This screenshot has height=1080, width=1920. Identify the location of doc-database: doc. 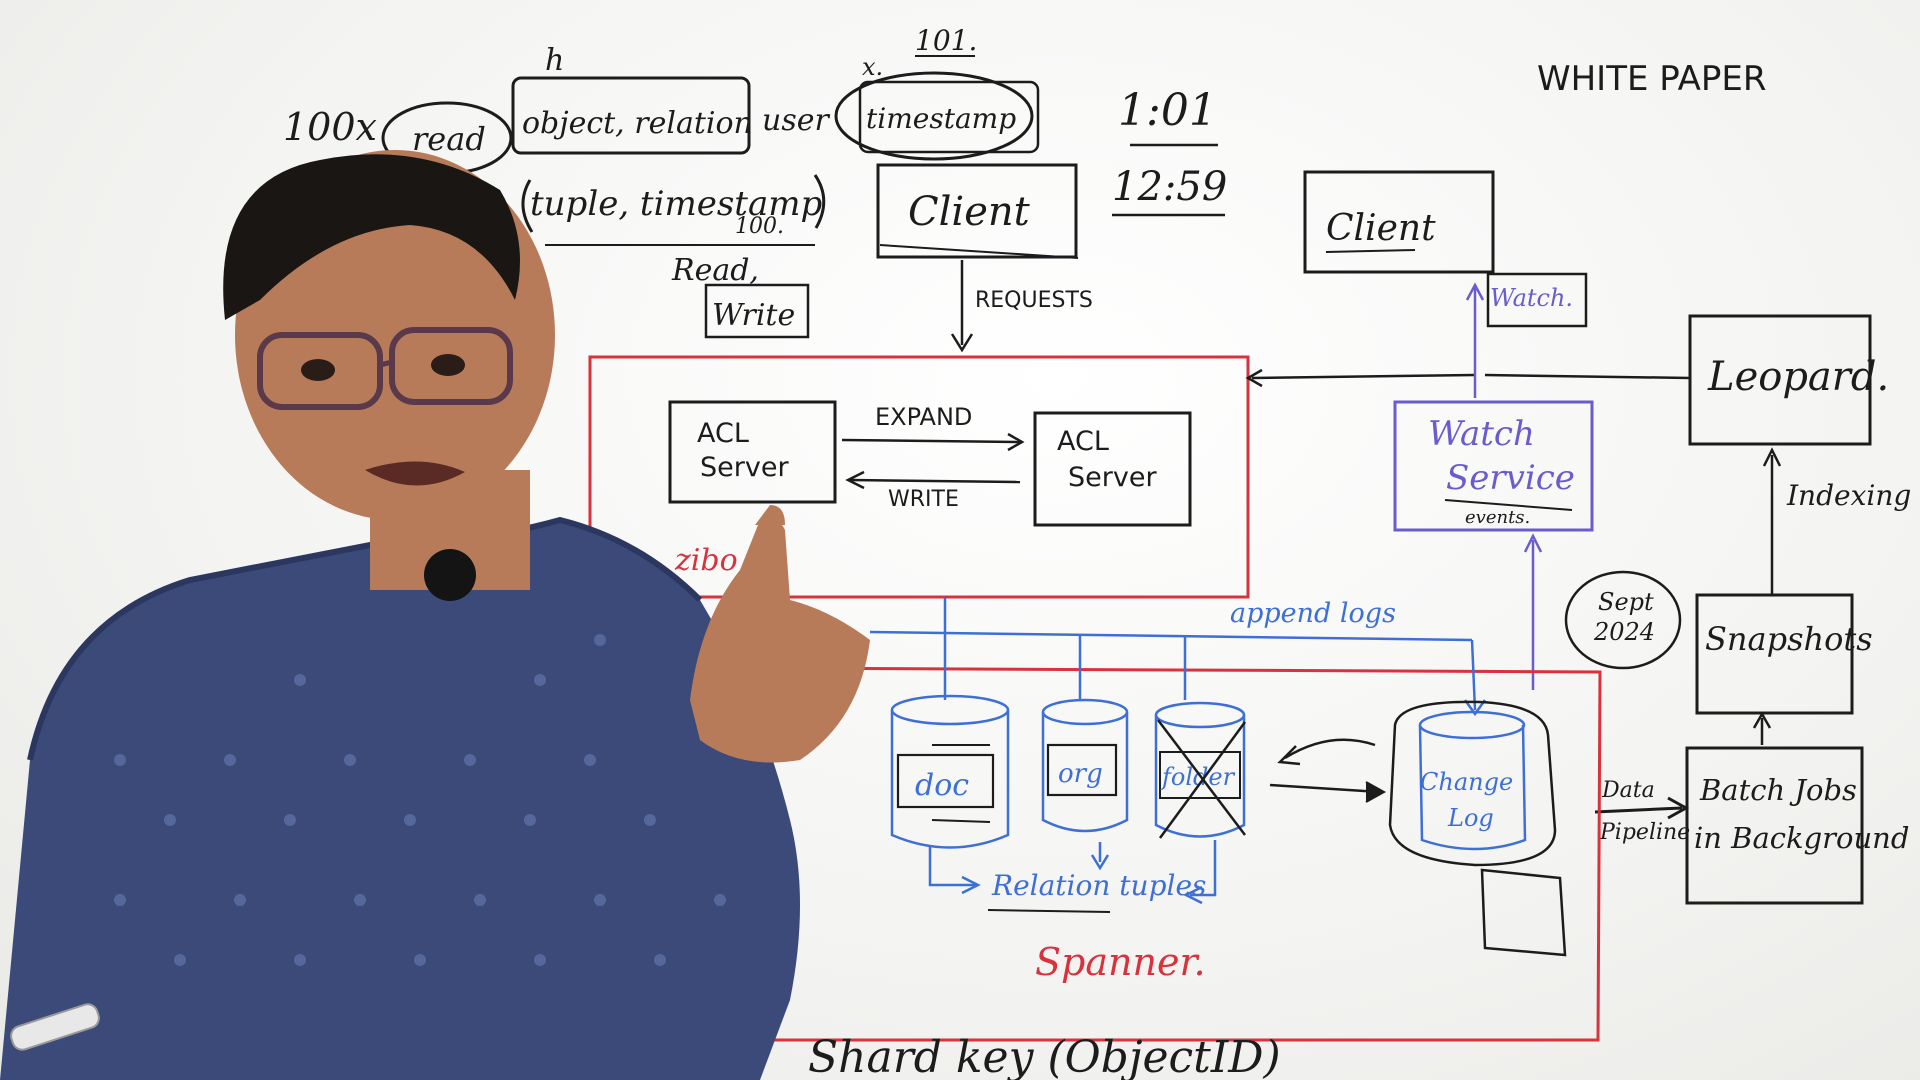
(950, 771).